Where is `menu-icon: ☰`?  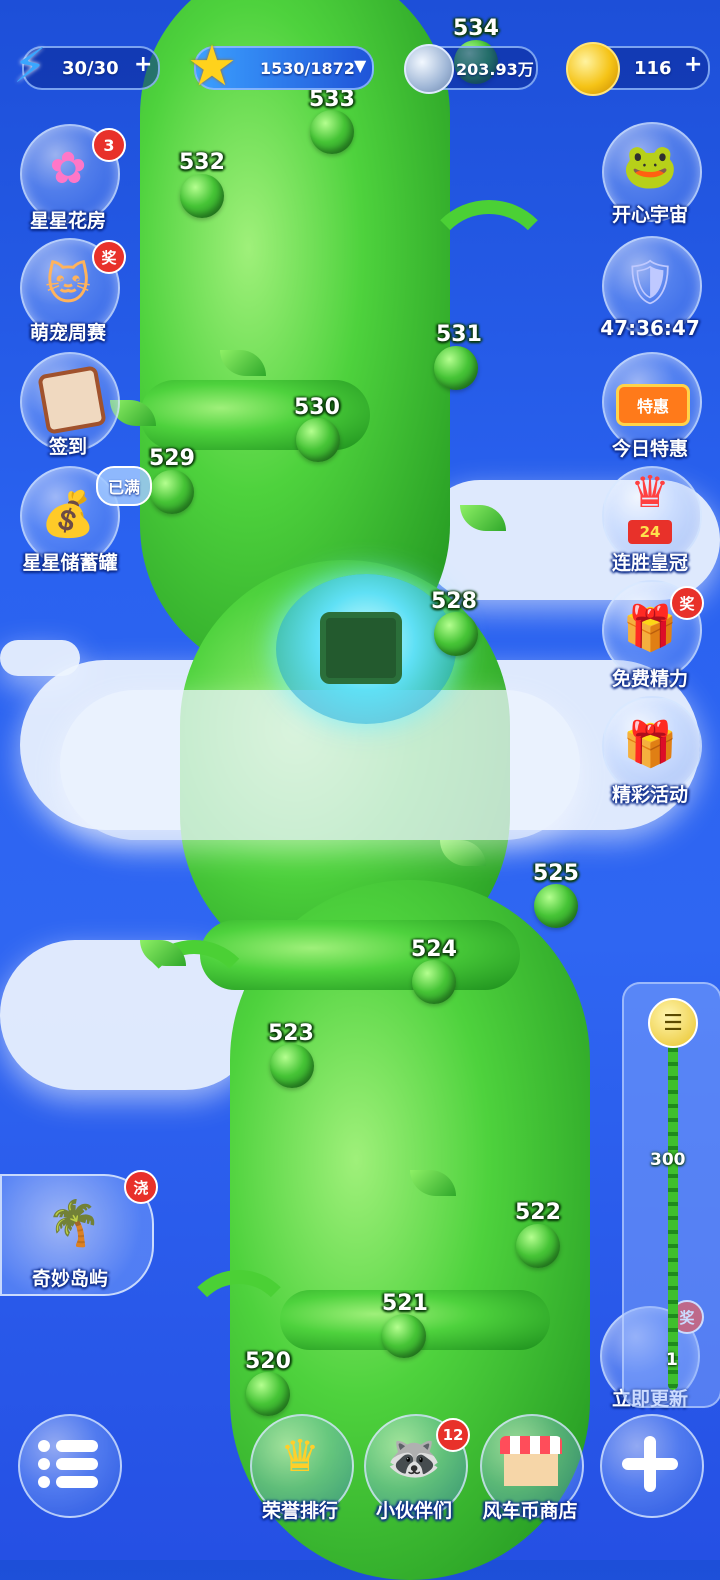
menu-icon: ☰ is located at coordinates (673, 1023).